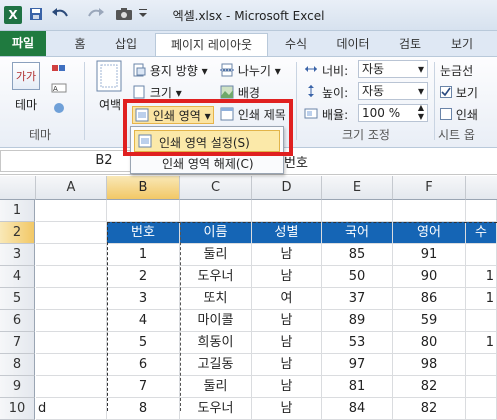 This screenshot has width=497, height=420. Describe the element at coordinates (126, 44) in the screenshot. I see `tab-insert: 삽입` at that location.